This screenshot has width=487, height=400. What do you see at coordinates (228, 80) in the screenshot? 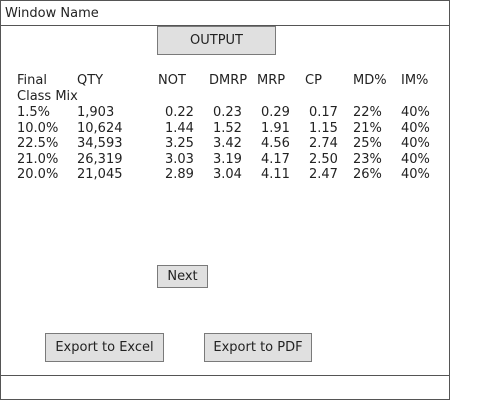
I see `column-header-dmrp: DMRP` at bounding box center [228, 80].